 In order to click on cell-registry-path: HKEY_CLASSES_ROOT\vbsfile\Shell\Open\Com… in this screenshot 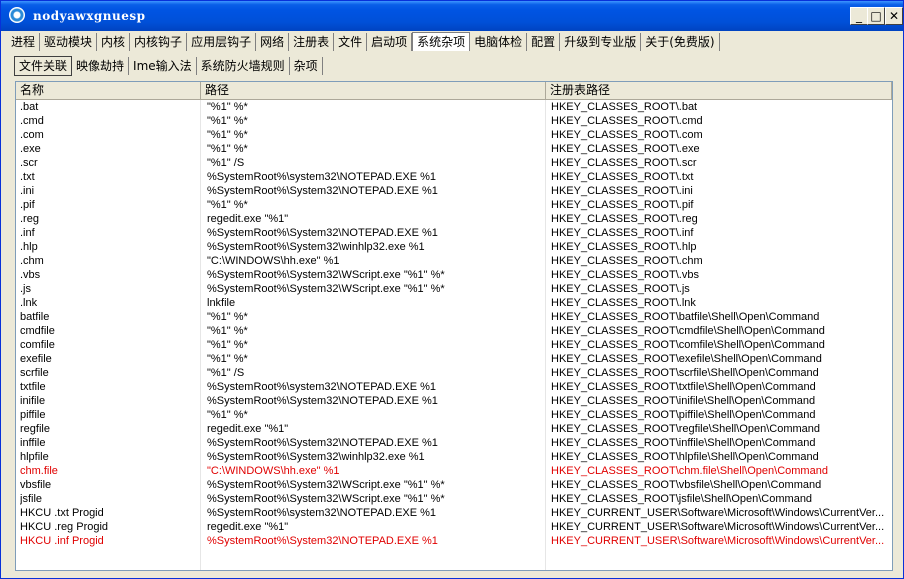, I will do `click(686, 485)`.